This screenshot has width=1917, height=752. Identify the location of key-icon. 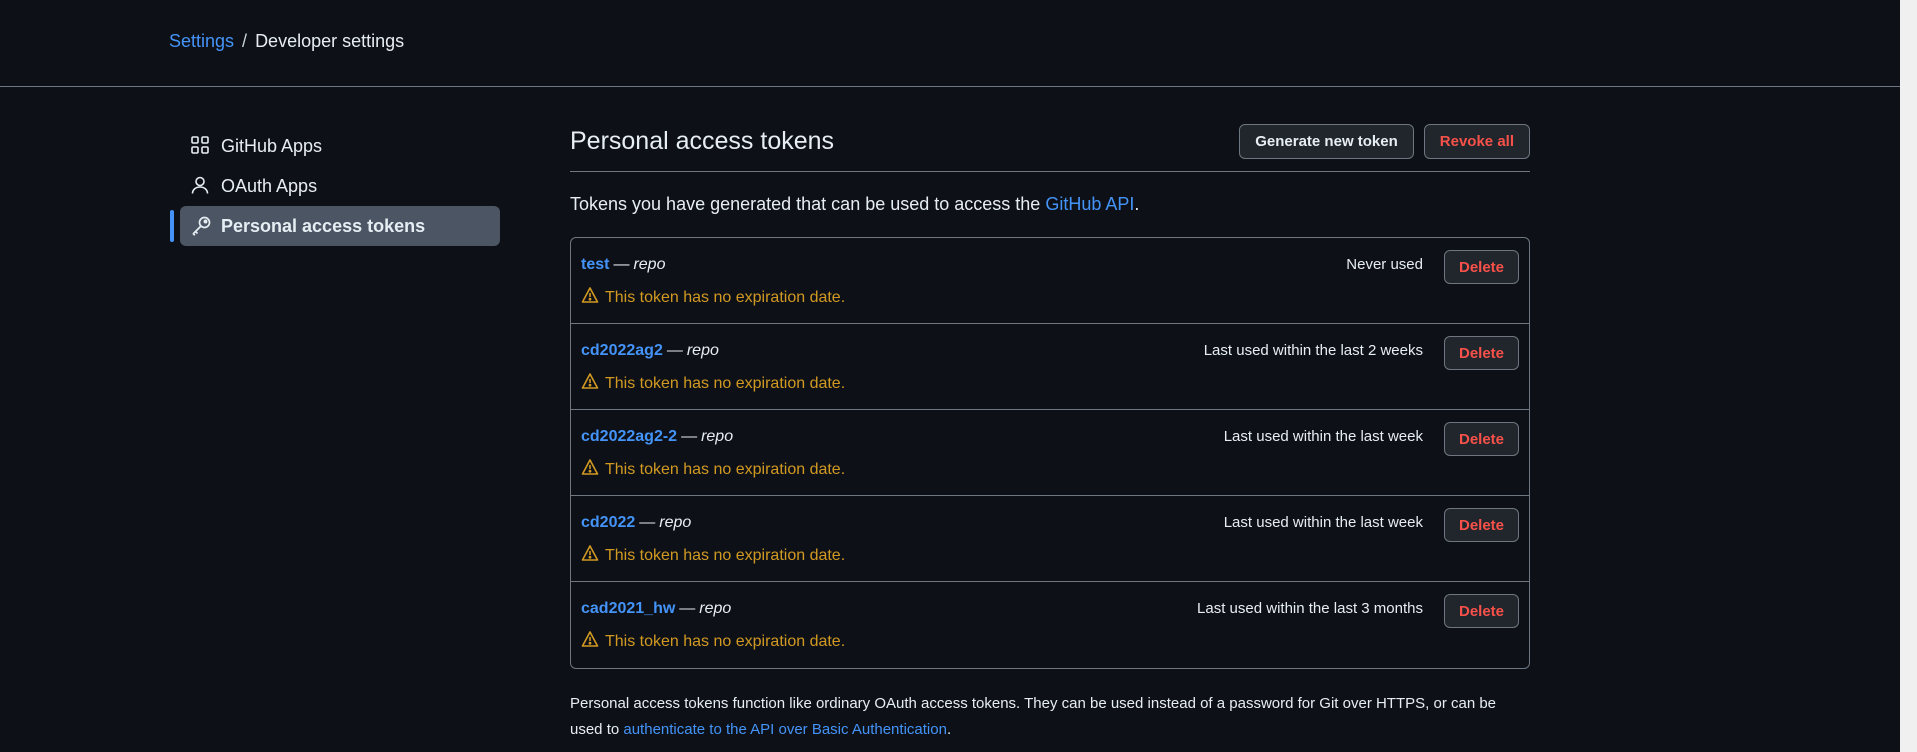
(201, 226).